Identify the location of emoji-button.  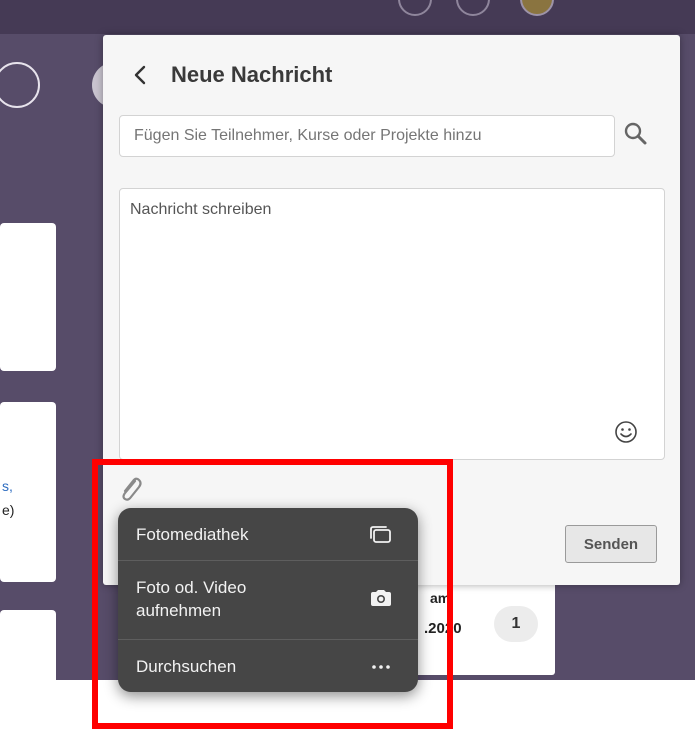
(626, 432).